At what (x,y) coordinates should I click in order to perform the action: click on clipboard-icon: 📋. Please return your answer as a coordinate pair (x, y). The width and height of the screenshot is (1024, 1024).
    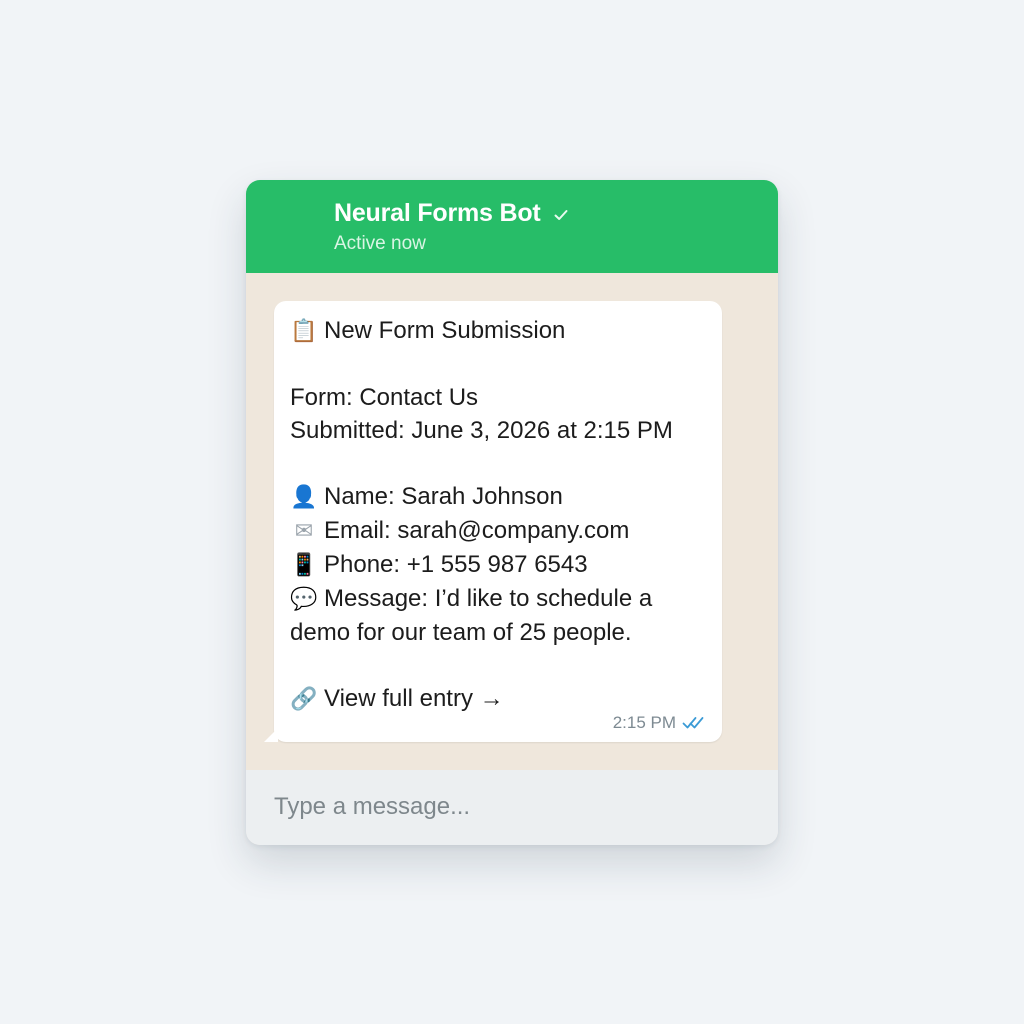
    Looking at the image, I should click on (304, 331).